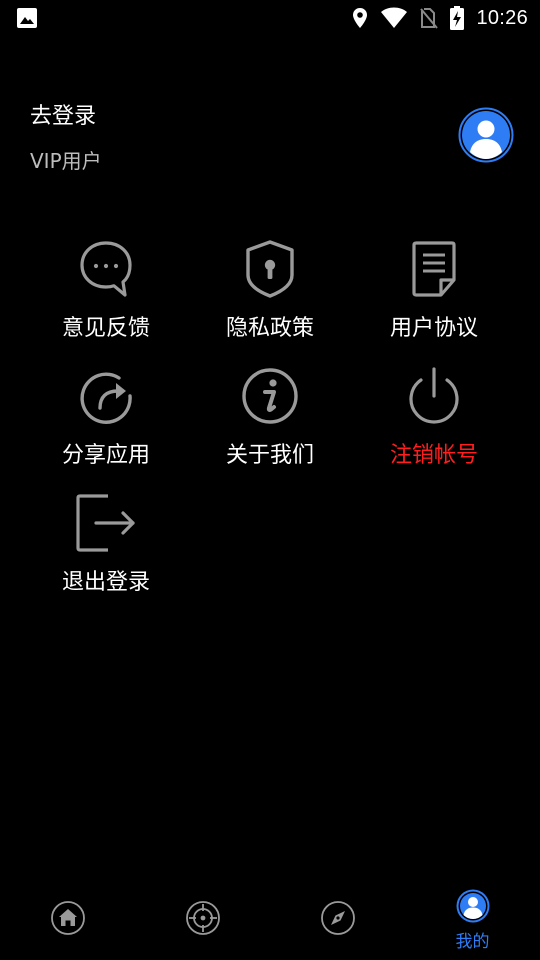 Image resolution: width=540 pixels, height=960 pixels. Describe the element at coordinates (472, 906) in the screenshot. I see `profile-icon` at that location.